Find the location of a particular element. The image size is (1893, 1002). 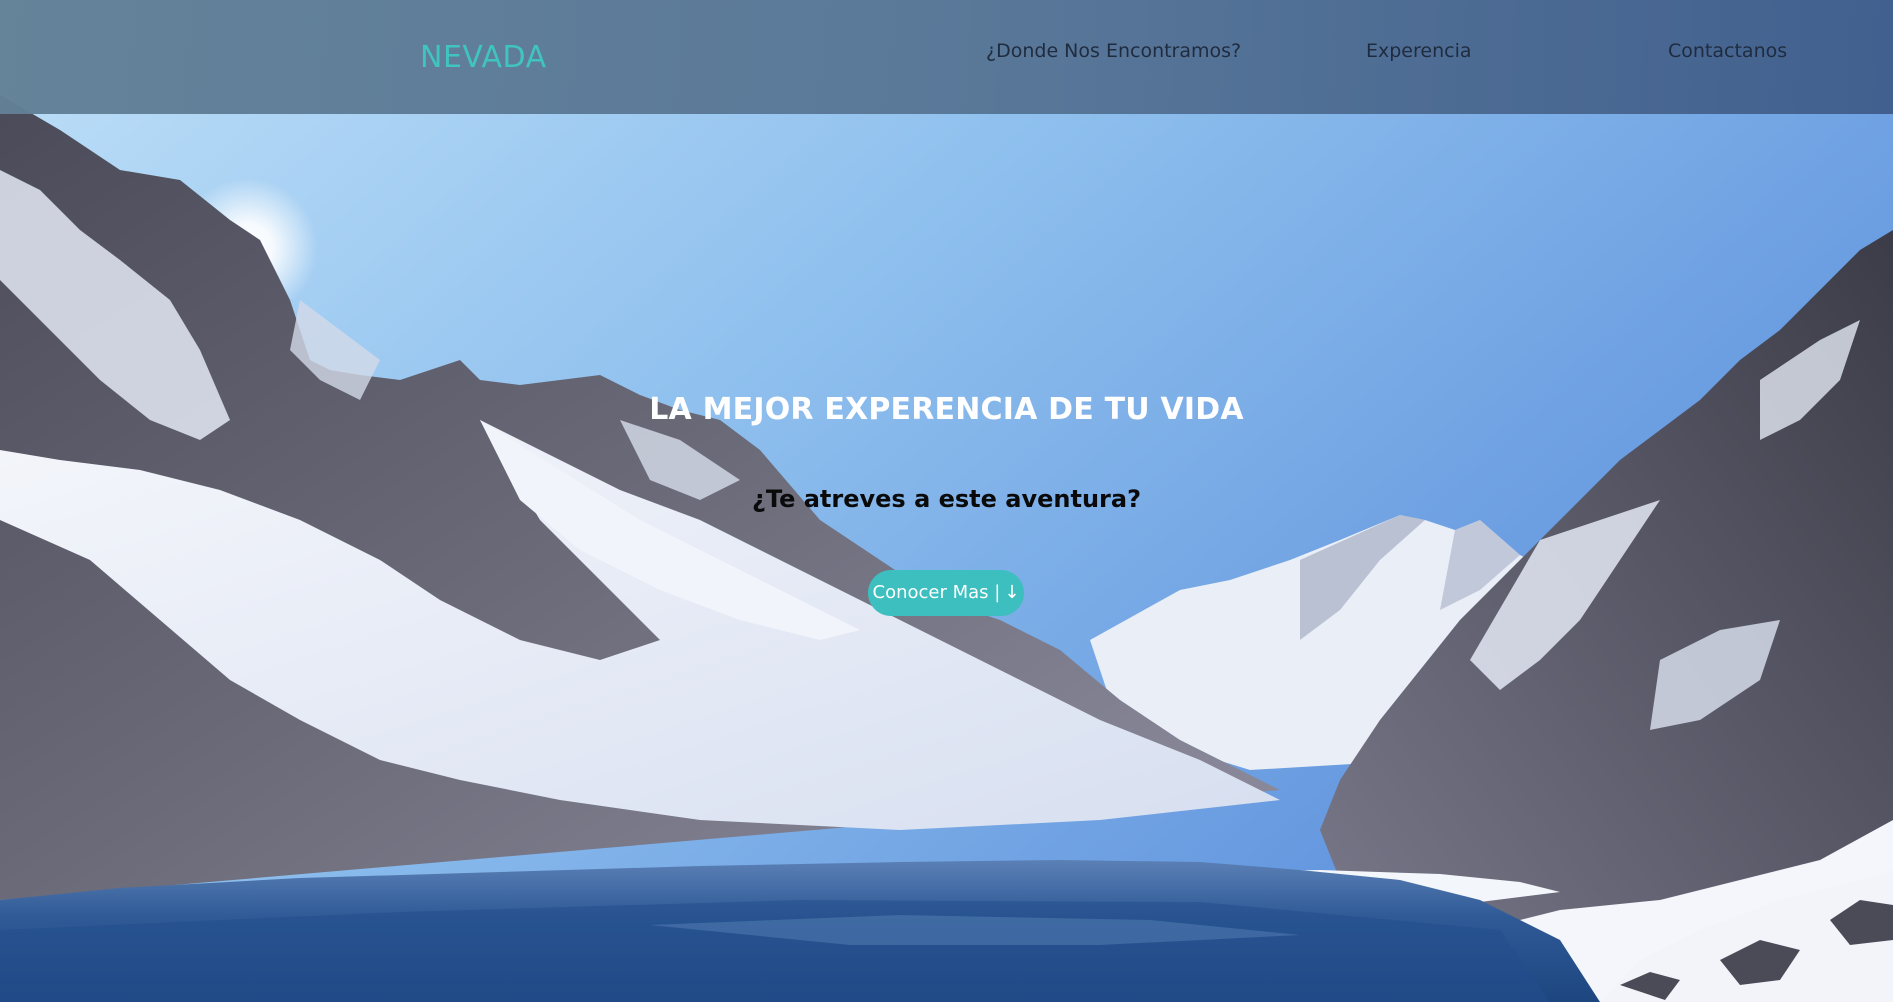

hero-subtitle: ¿Te atreves a este aventura? is located at coordinates (946, 499).